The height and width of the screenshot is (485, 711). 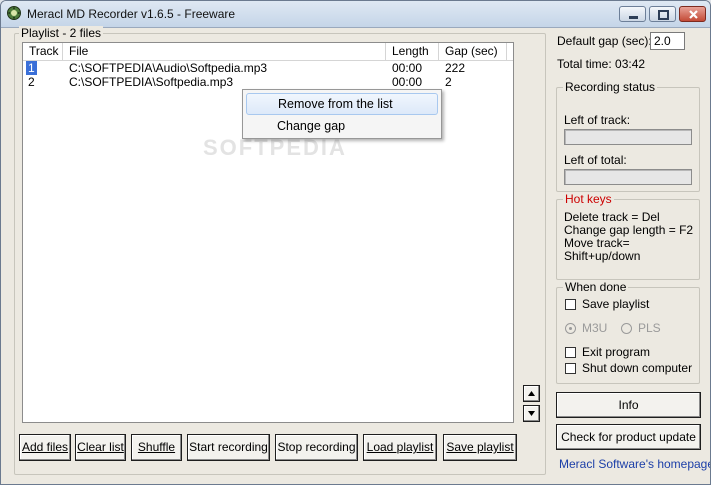 I want to click on close-icon, so click(x=693, y=14).